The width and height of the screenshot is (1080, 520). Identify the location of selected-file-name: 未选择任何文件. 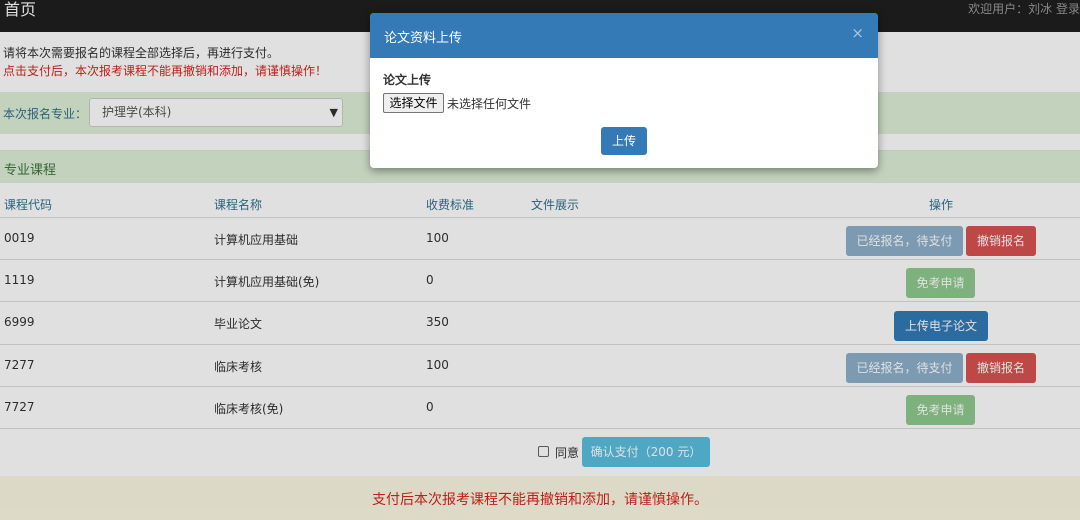
(489, 104).